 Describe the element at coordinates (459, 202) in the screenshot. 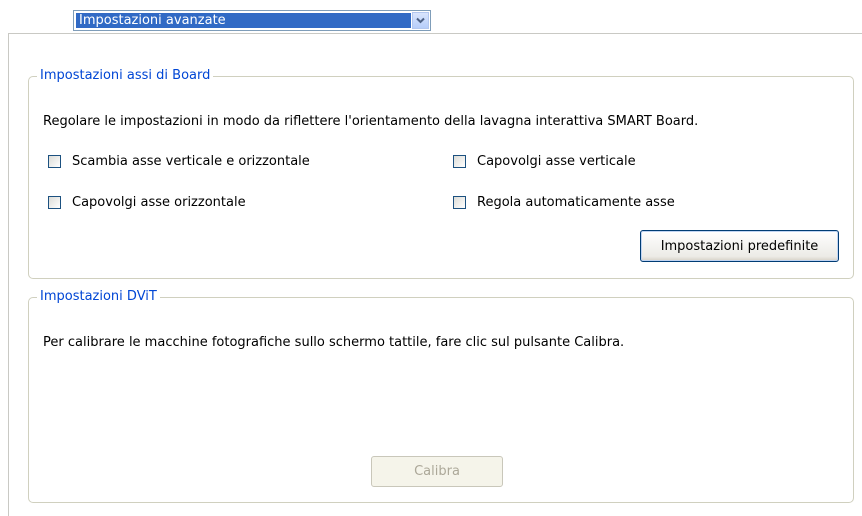

I see `auto-axes-checkbox` at that location.